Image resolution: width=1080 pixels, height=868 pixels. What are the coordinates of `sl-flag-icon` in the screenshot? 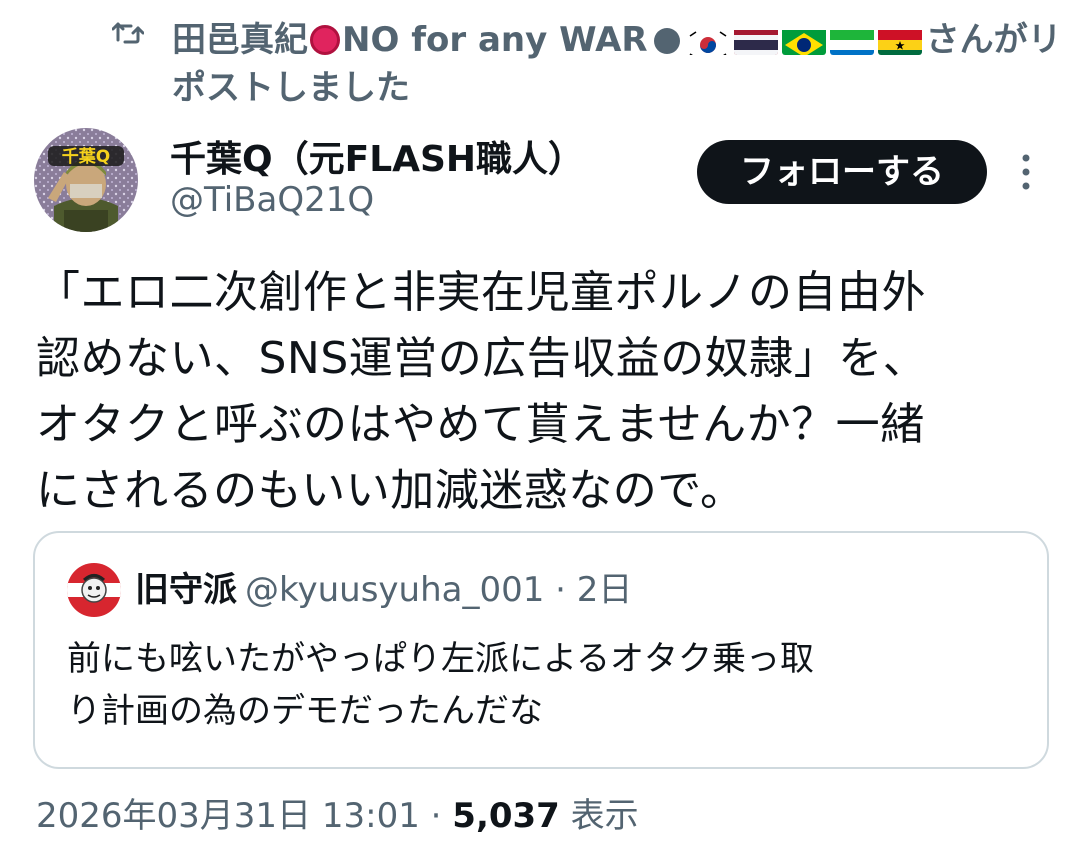 It's located at (851, 40).